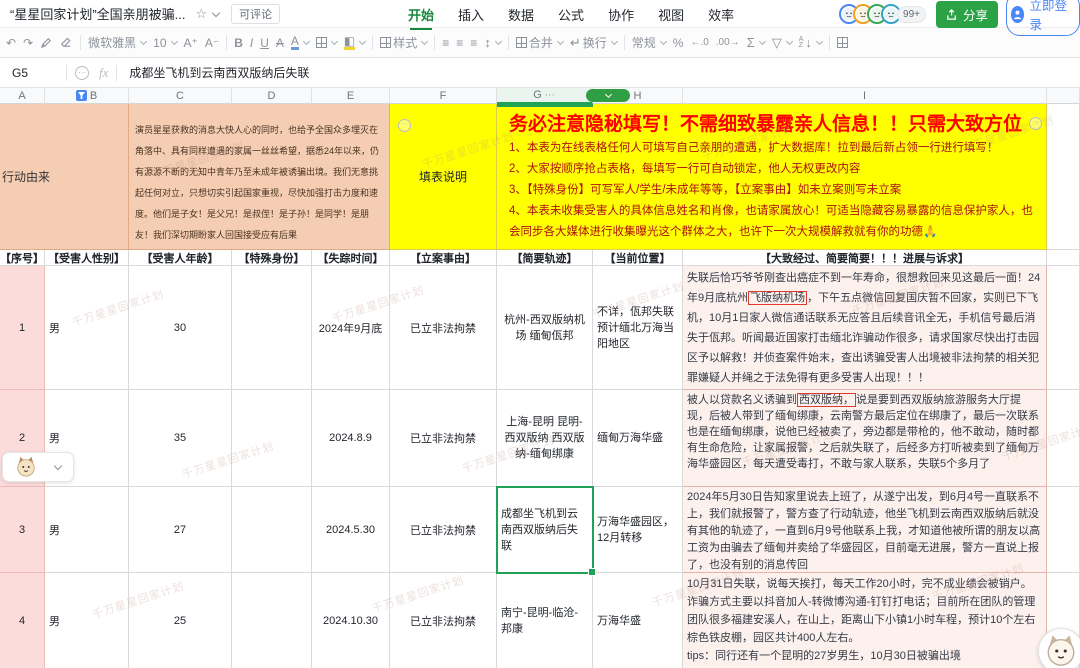 This screenshot has width=1080, height=668. What do you see at coordinates (493, 42) in the screenshot?
I see `vertical-align-button: ↕` at bounding box center [493, 42].